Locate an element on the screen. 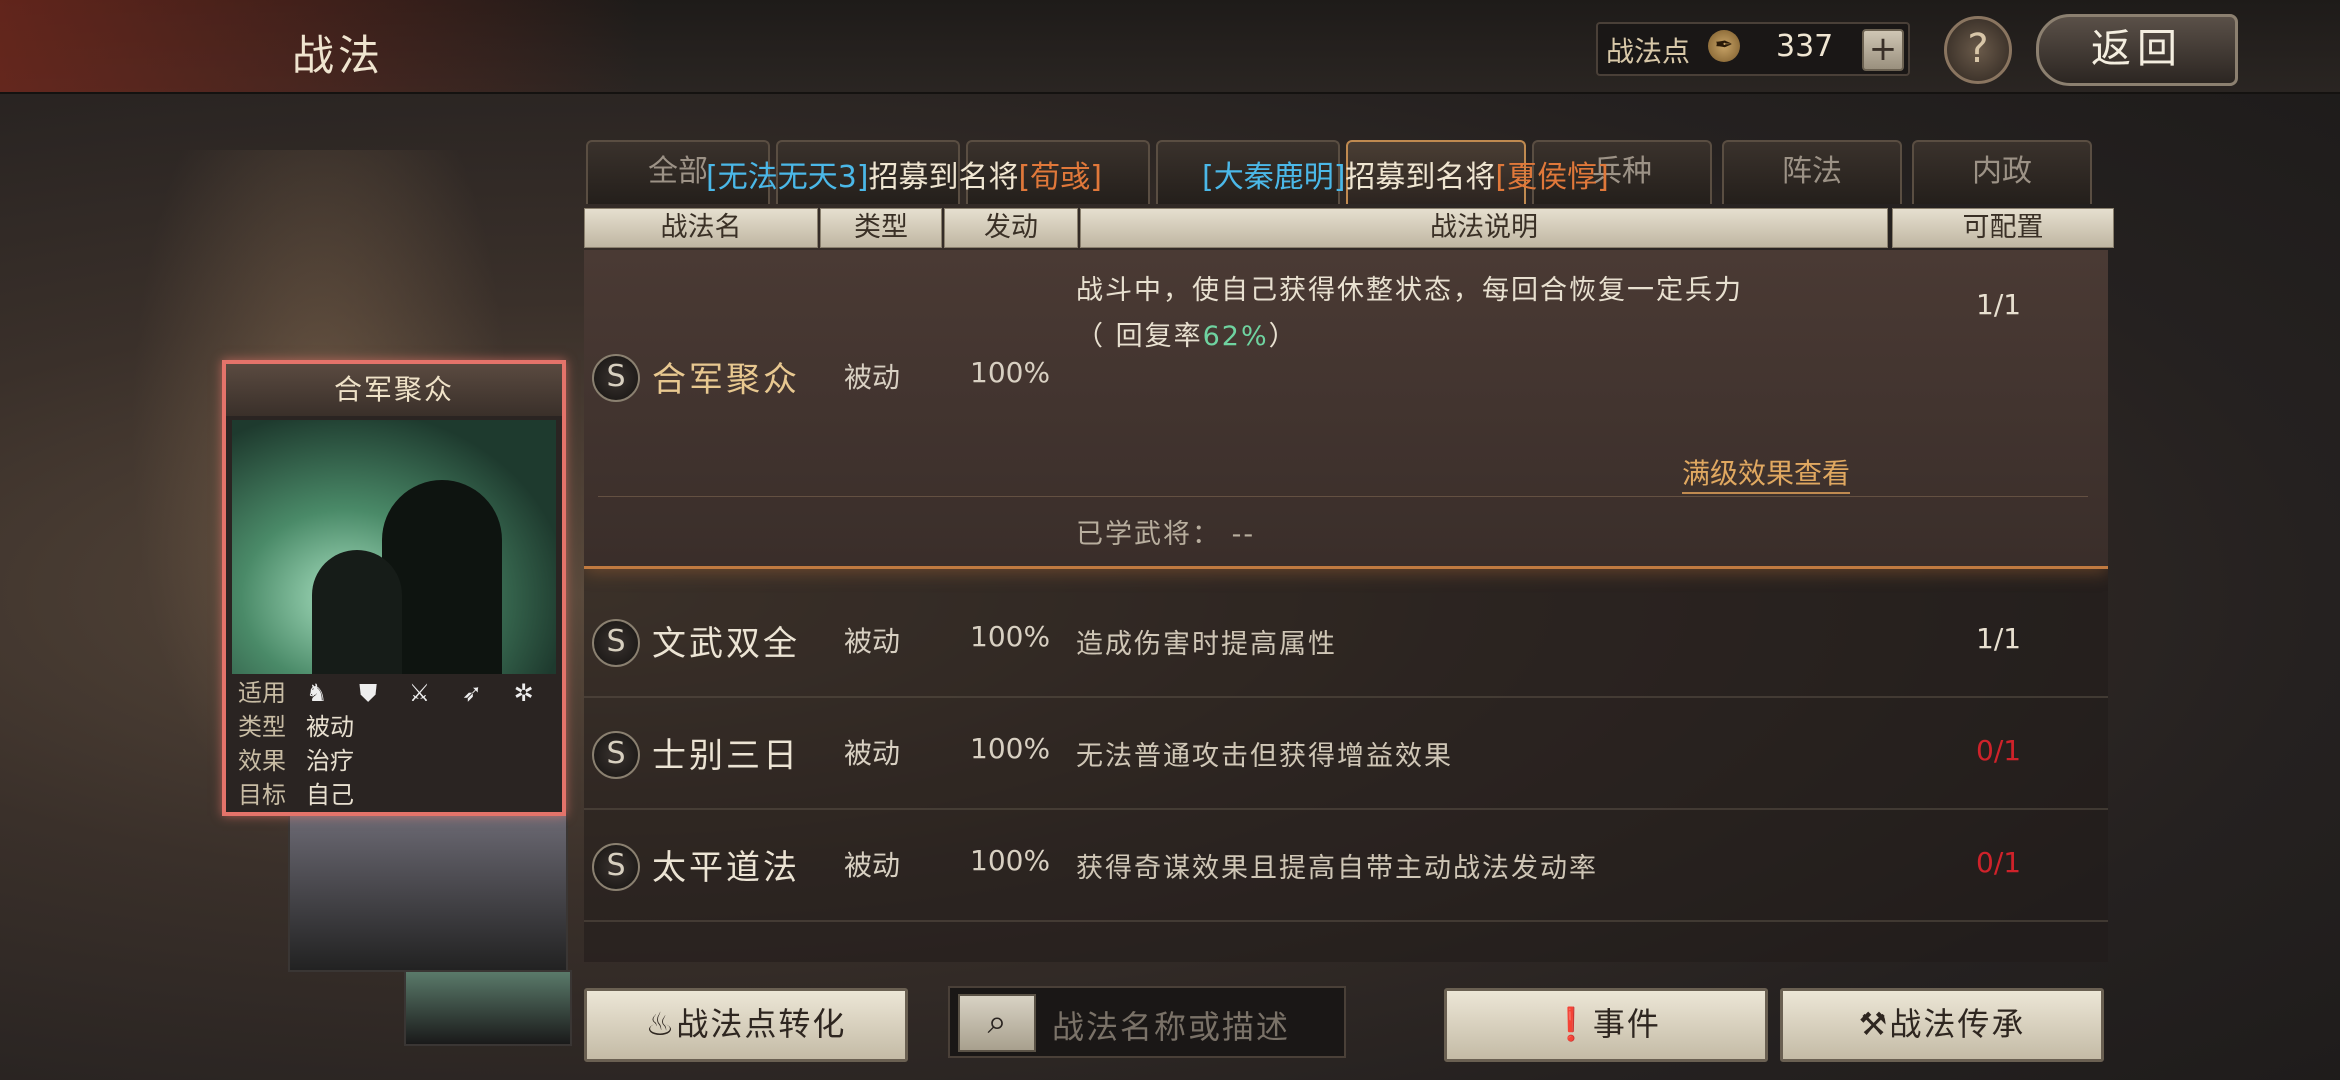 This screenshot has width=2340, height=1080. skill-desc: 无法普通攻击但获得增益效果 is located at coordinates (1264, 756).